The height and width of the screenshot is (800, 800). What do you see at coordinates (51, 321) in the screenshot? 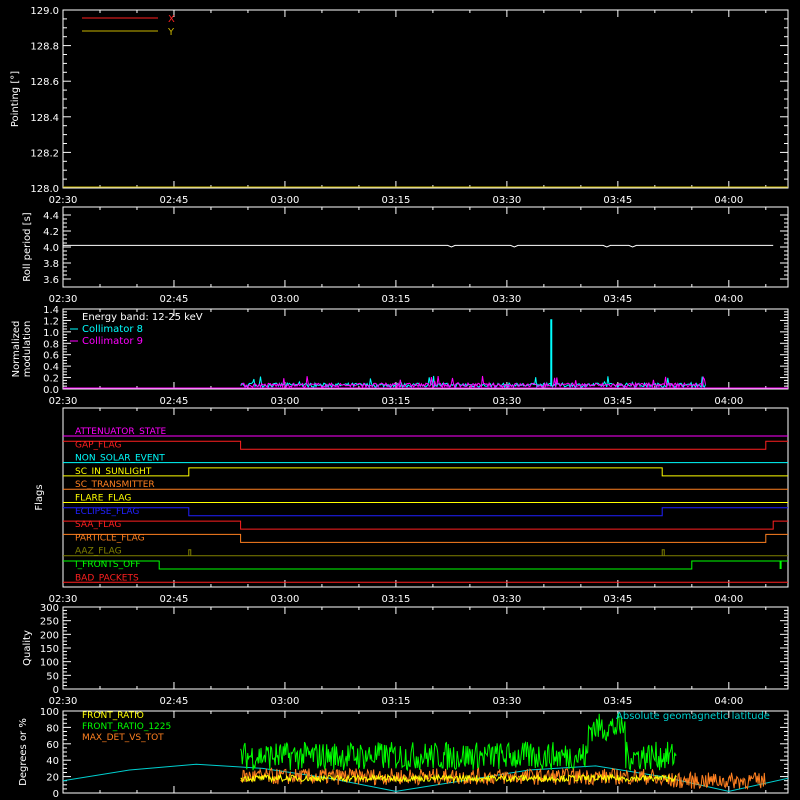
I see `y-tick-label: 1.2` at bounding box center [51, 321].